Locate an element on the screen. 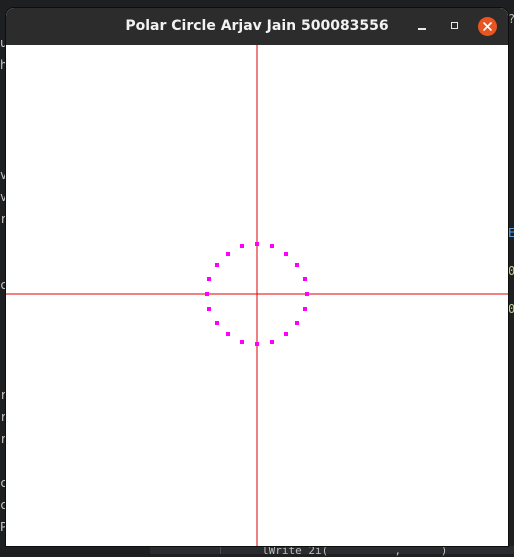 The height and width of the screenshot is (557, 514). close-button is located at coordinates (487, 26).